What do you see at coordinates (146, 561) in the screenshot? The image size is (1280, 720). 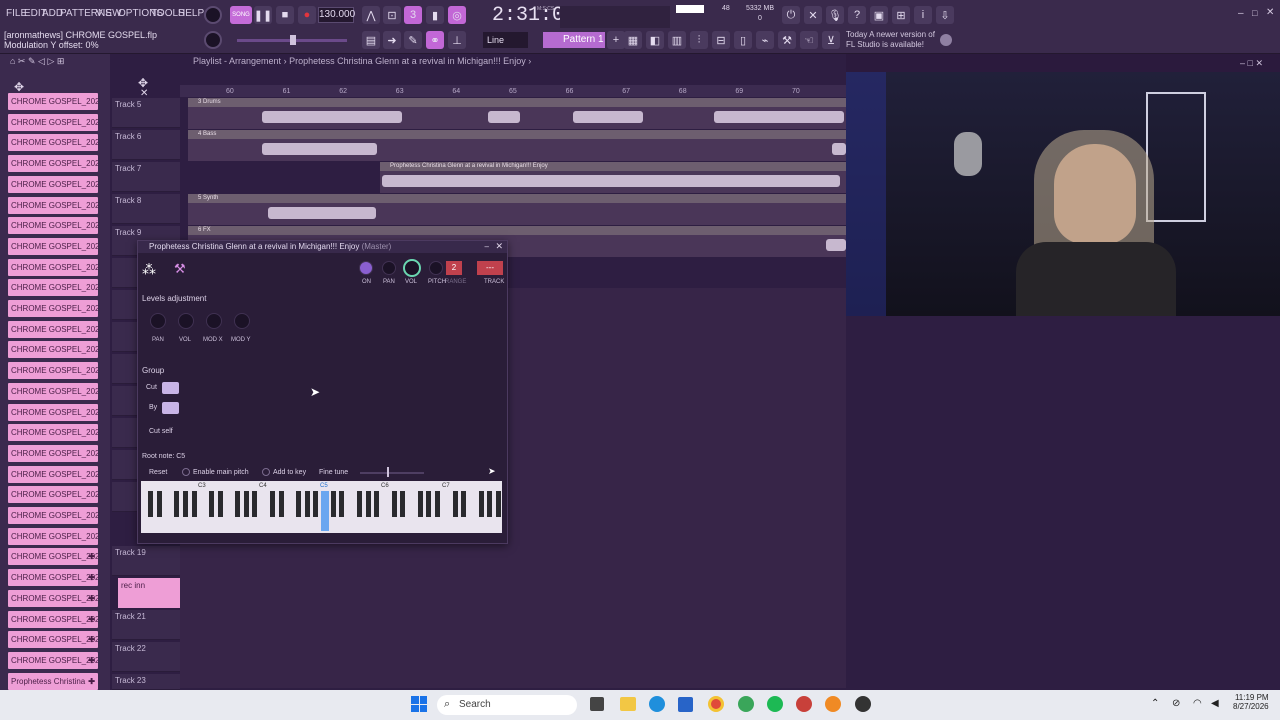 I see `track-19-label: Track 19` at bounding box center [146, 561].